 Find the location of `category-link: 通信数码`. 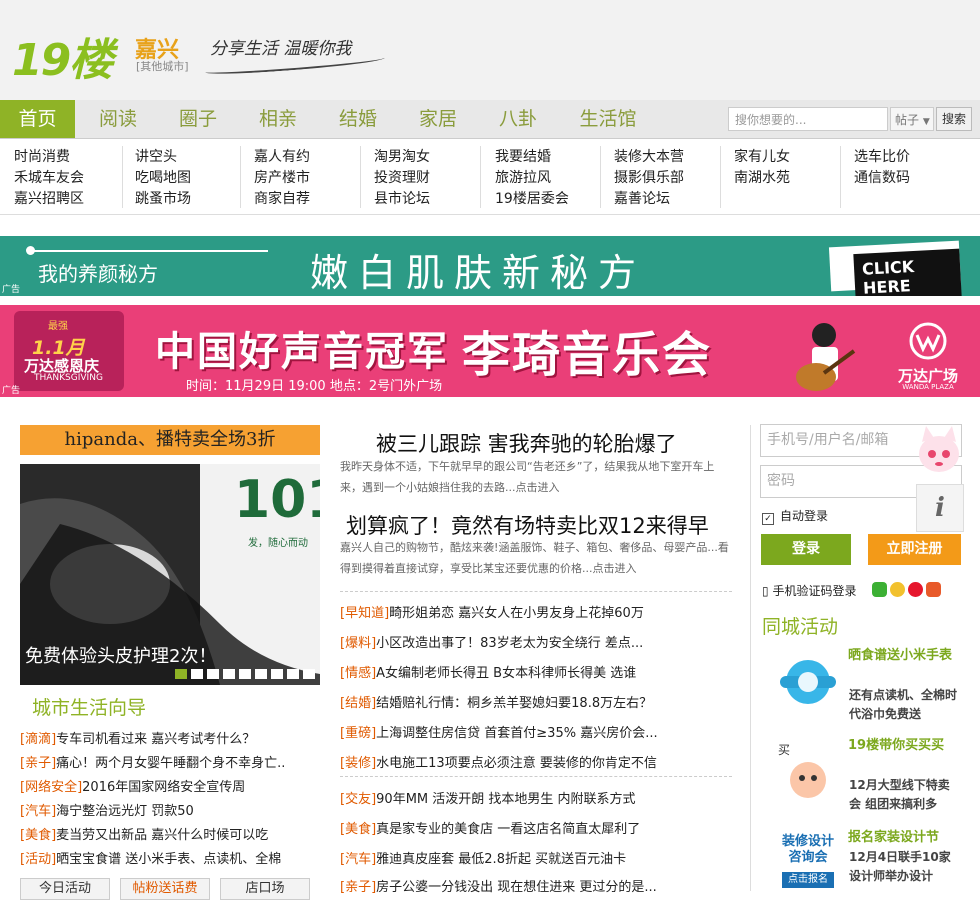

category-link: 通信数码 is located at coordinates (882, 177).